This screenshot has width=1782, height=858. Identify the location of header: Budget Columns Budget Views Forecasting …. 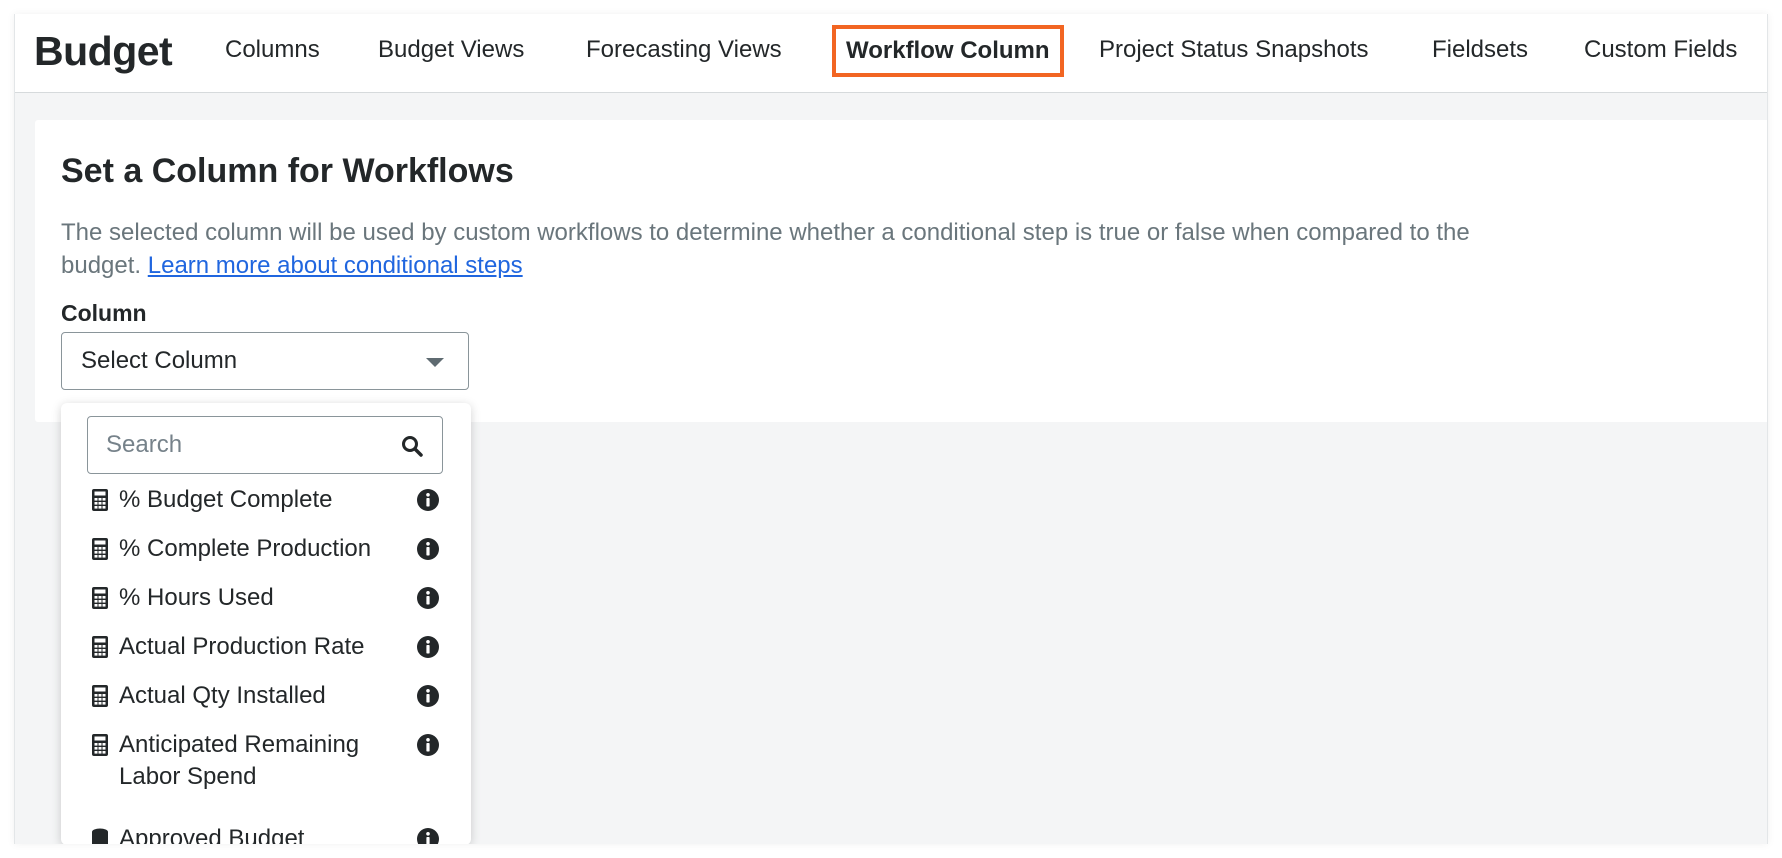
(891, 53).